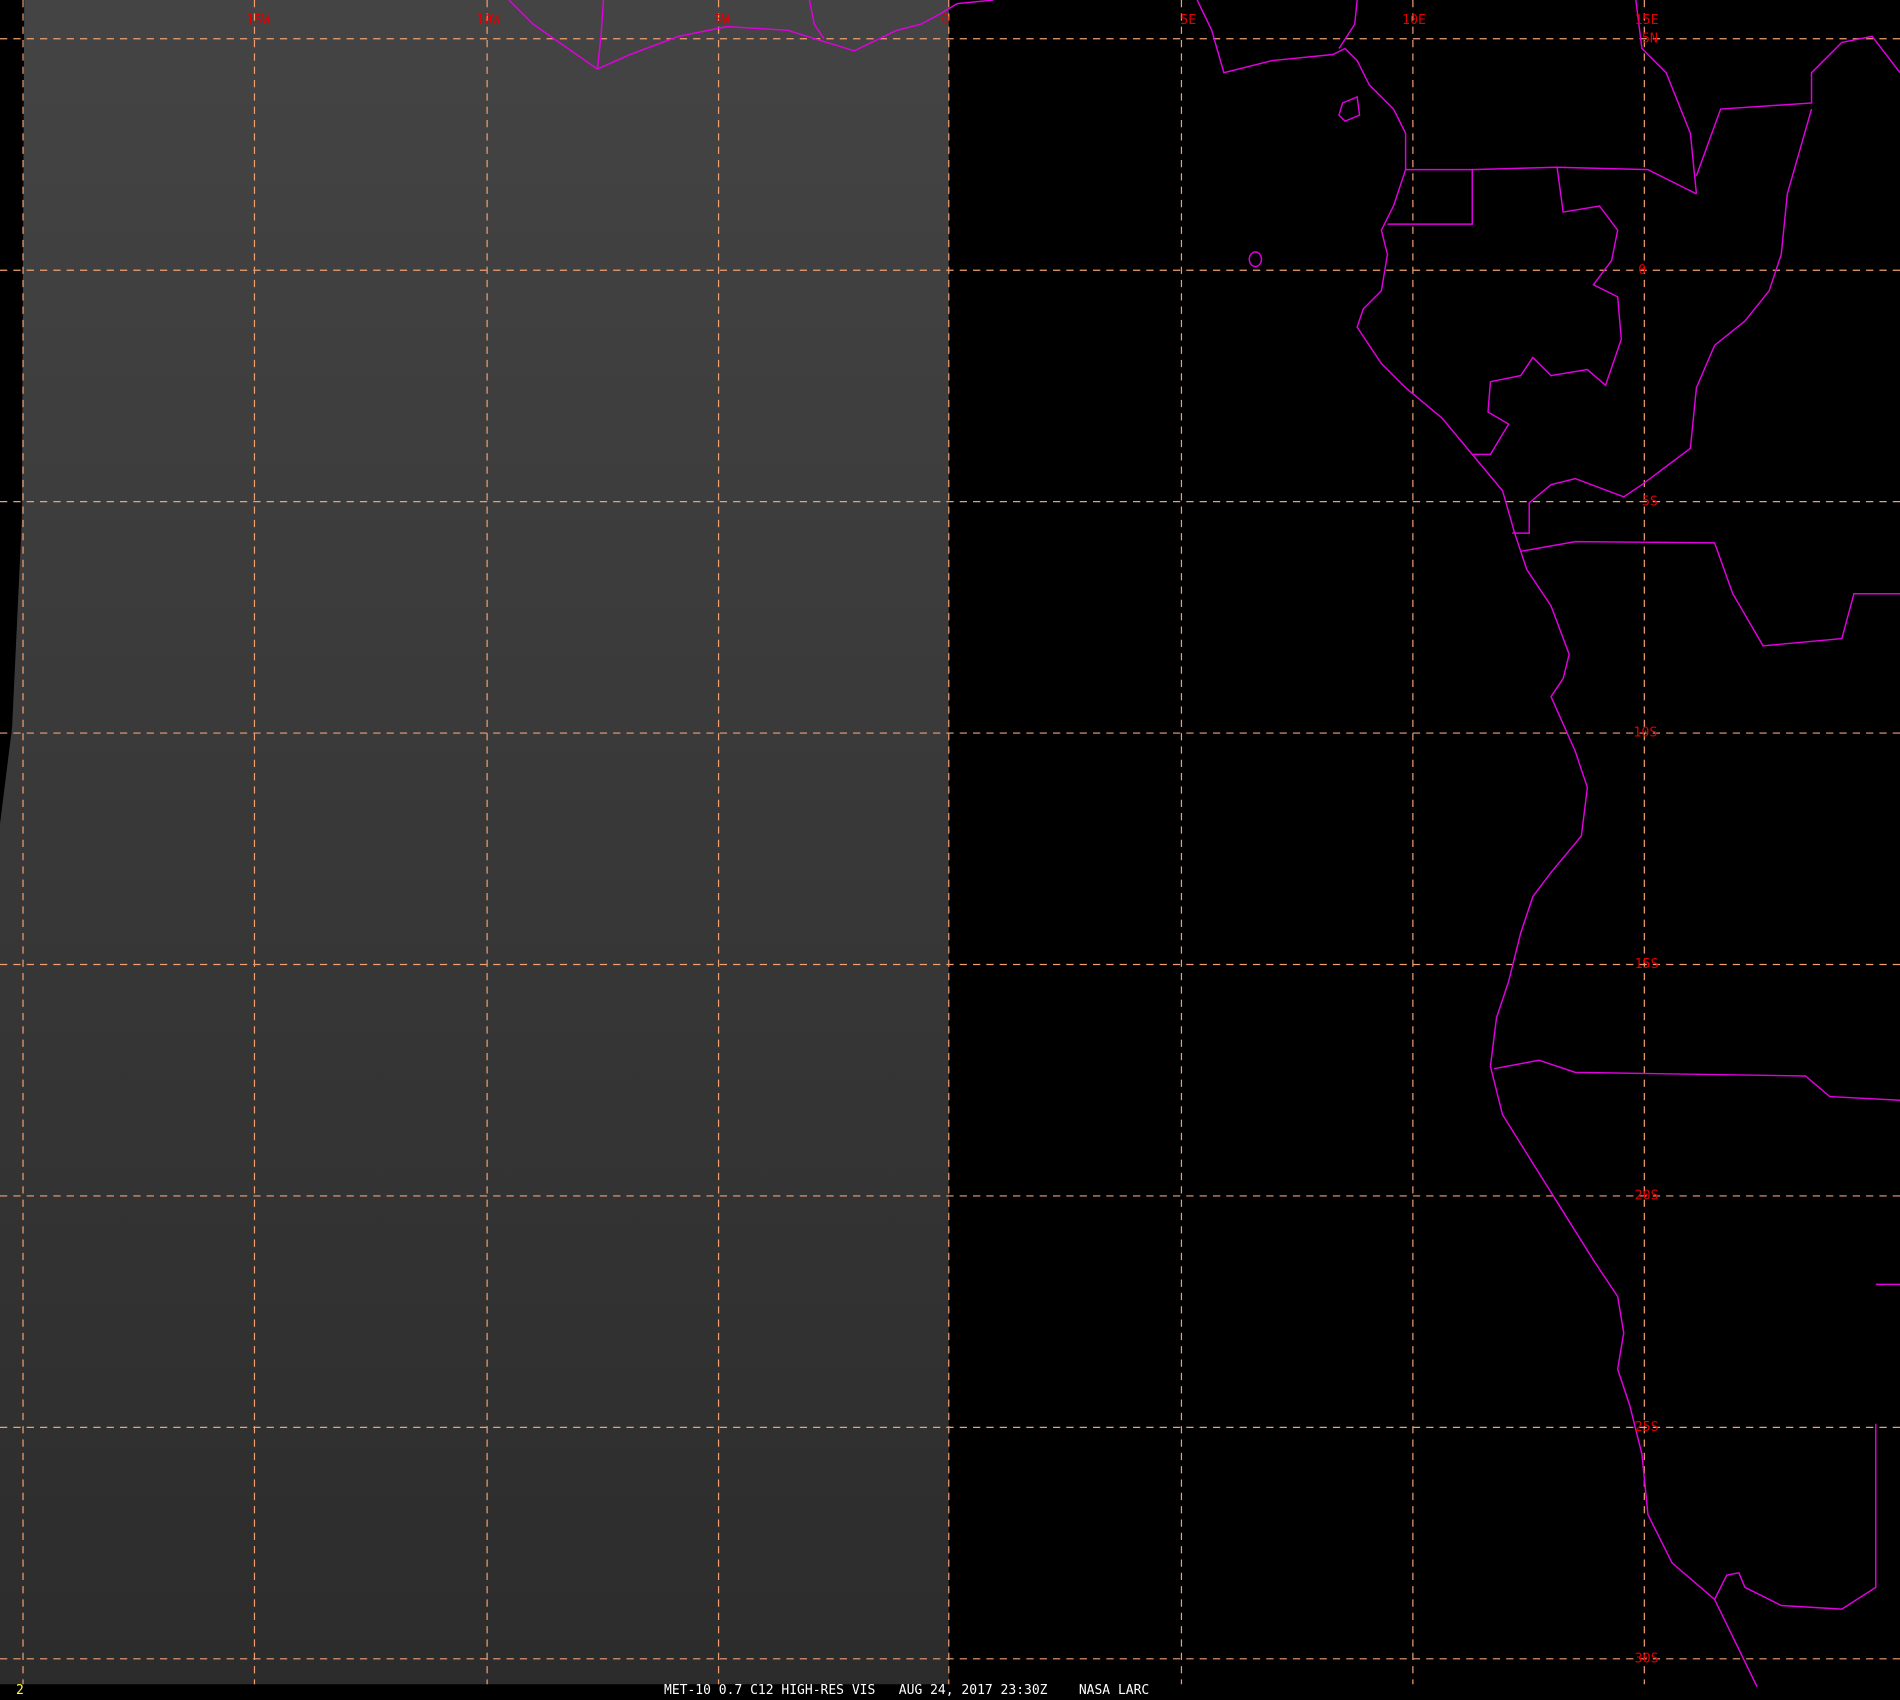 The width and height of the screenshot is (1900, 1700). What do you see at coordinates (1647, 20) in the screenshot?
I see `lon-label: 15E` at bounding box center [1647, 20].